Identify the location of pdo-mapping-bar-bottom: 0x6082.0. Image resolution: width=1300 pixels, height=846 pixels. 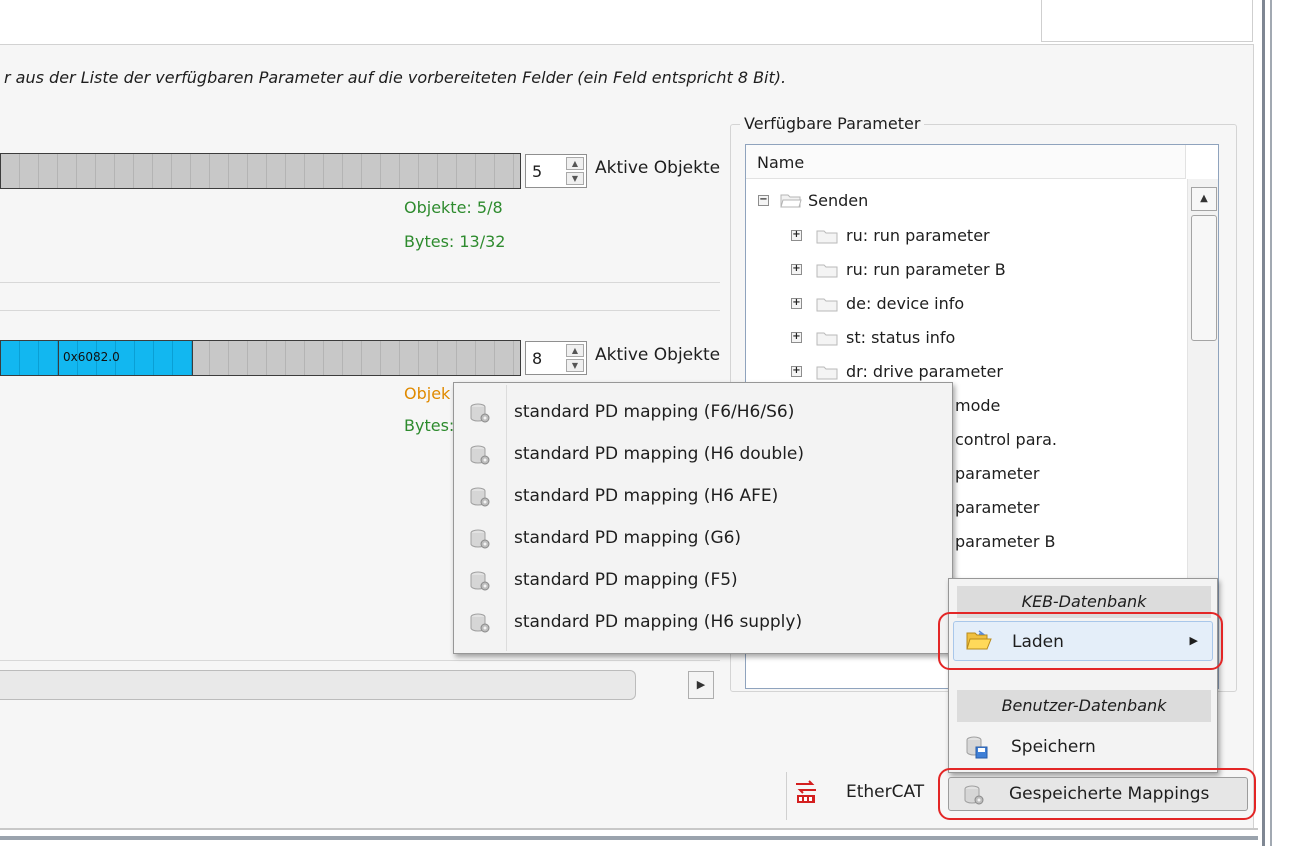
(260, 358).